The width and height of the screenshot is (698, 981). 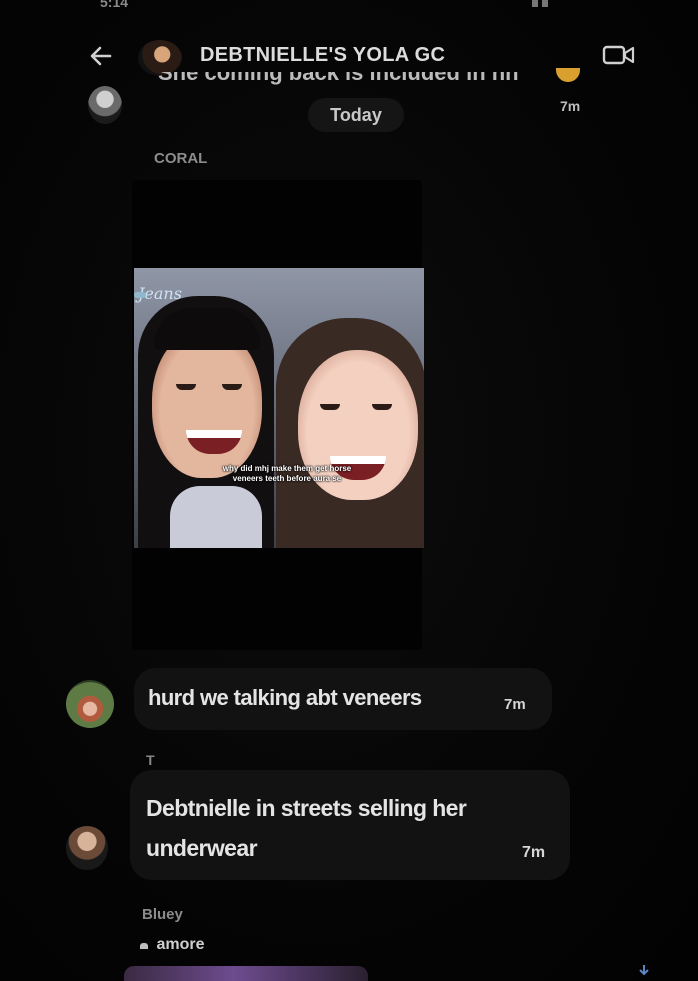 I want to click on previous-message-time: 7m, so click(x=570, y=106).